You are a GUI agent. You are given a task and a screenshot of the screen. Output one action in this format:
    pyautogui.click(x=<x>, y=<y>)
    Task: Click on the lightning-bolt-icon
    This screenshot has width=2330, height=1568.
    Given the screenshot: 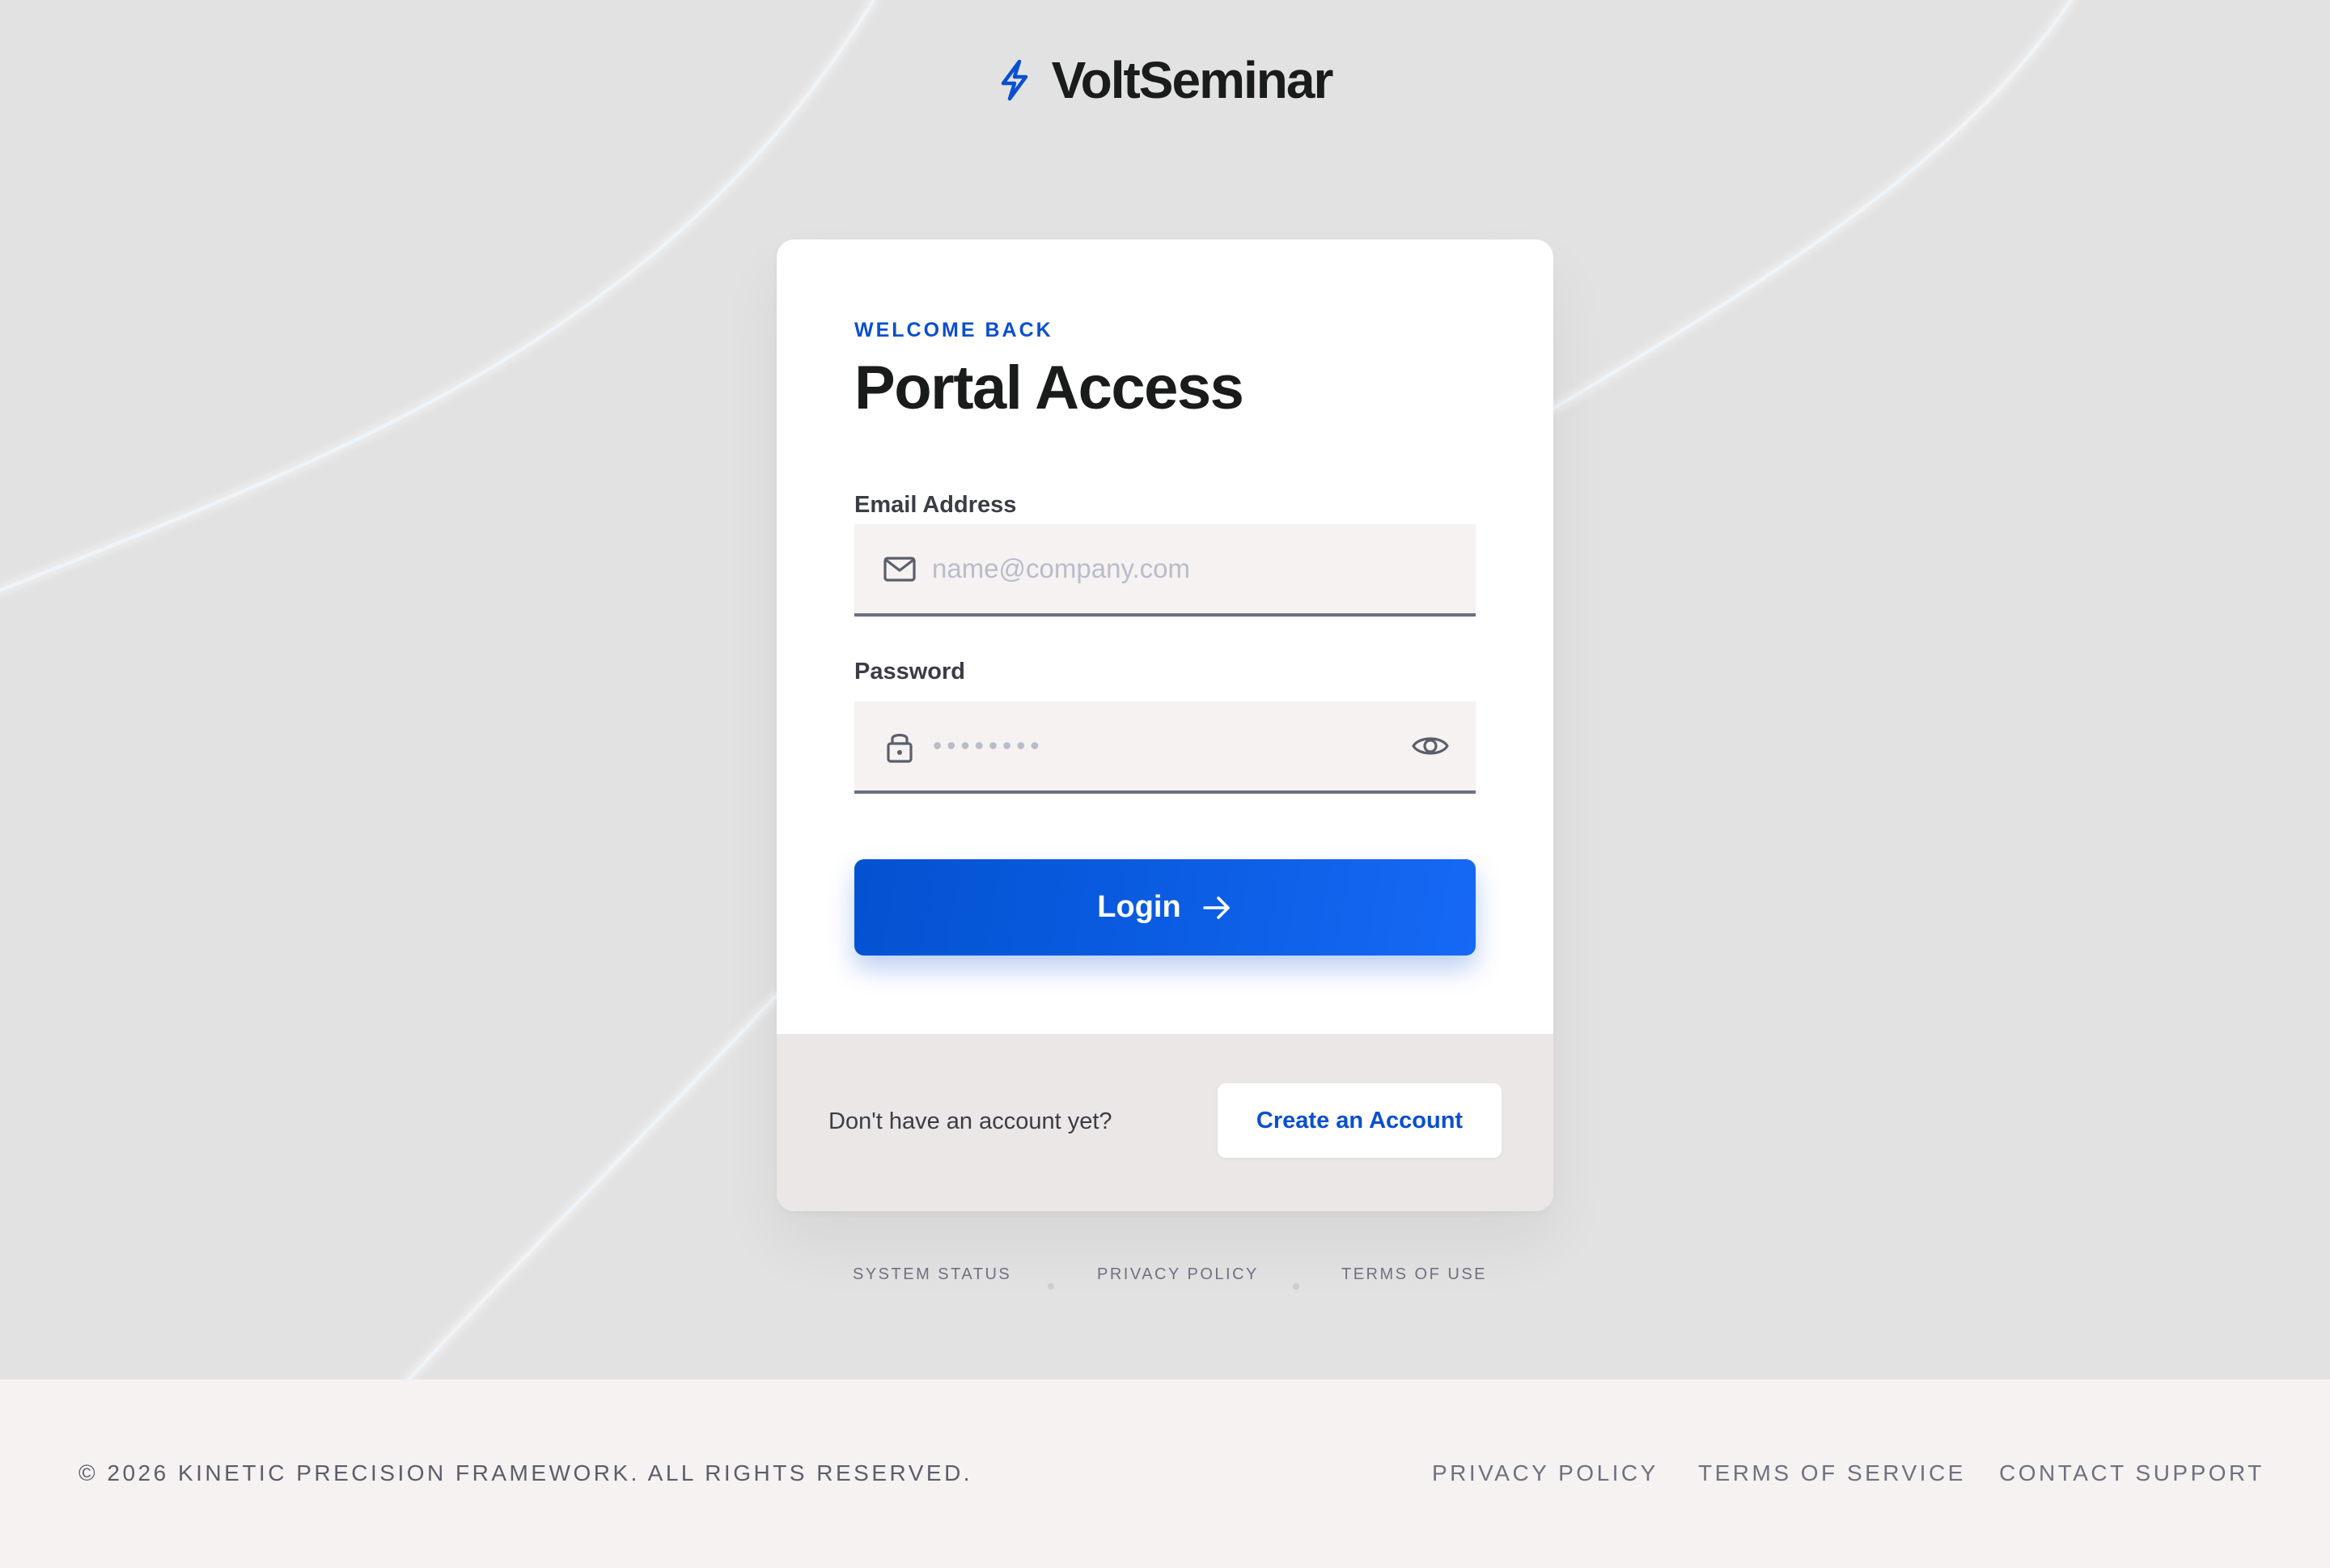 What is the action you would take?
    pyautogui.click(x=1014, y=80)
    